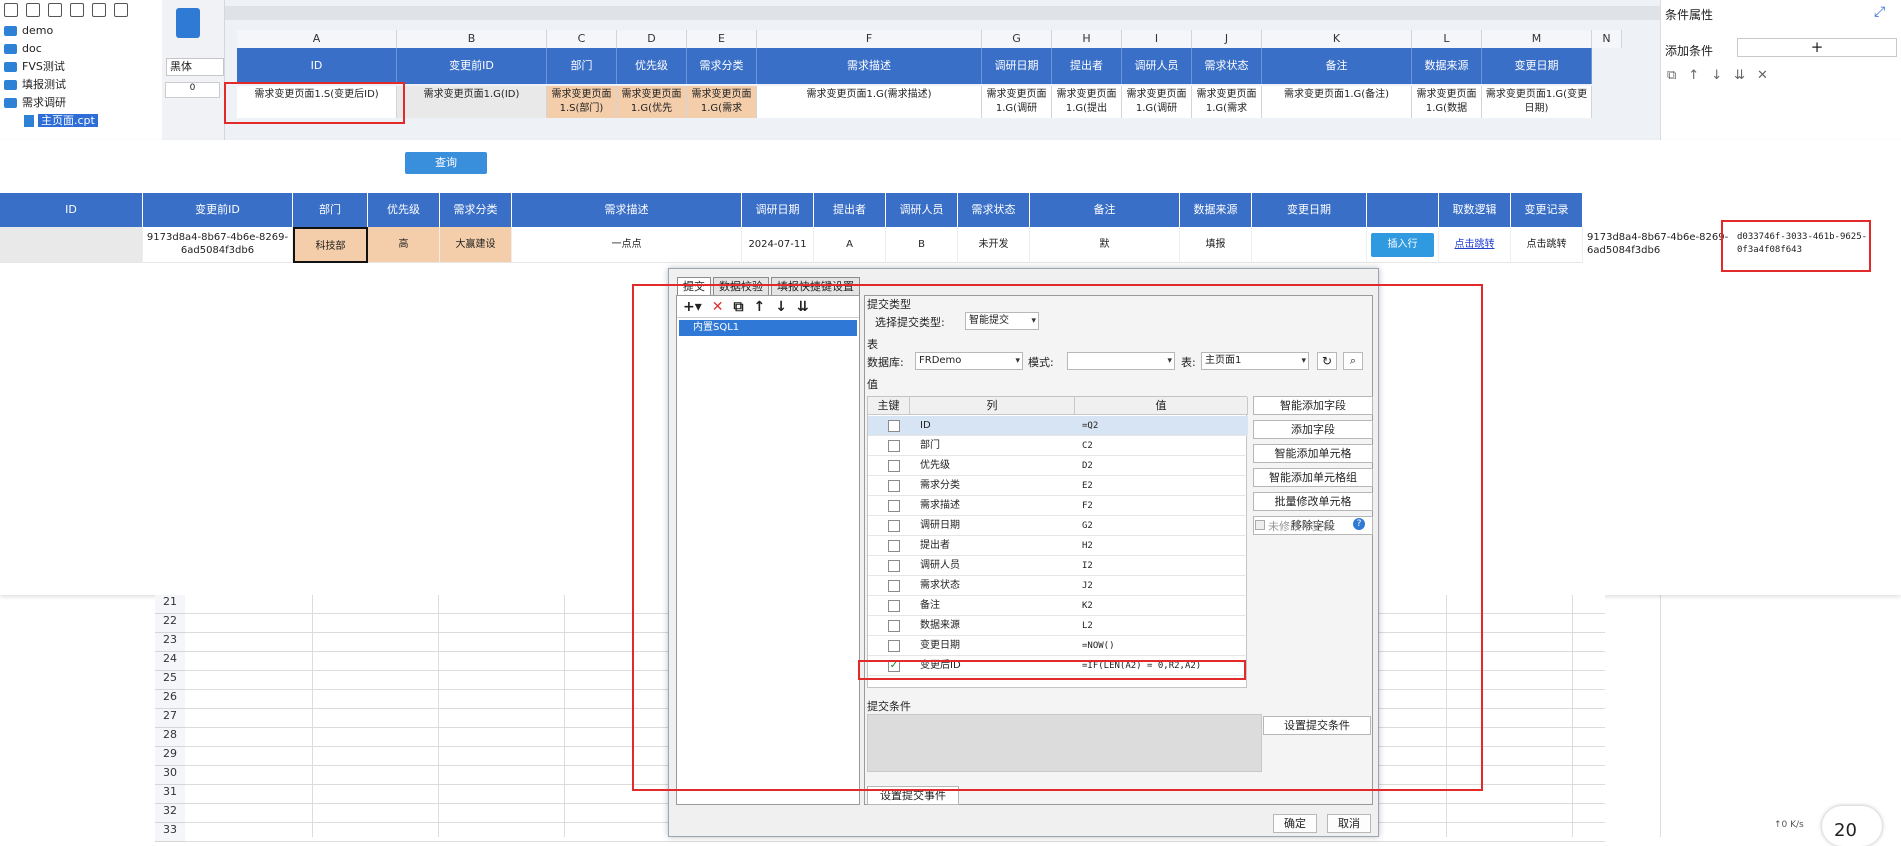 This screenshot has width=1901, height=846. What do you see at coordinates (99, 10) in the screenshot?
I see `delete-icon` at bounding box center [99, 10].